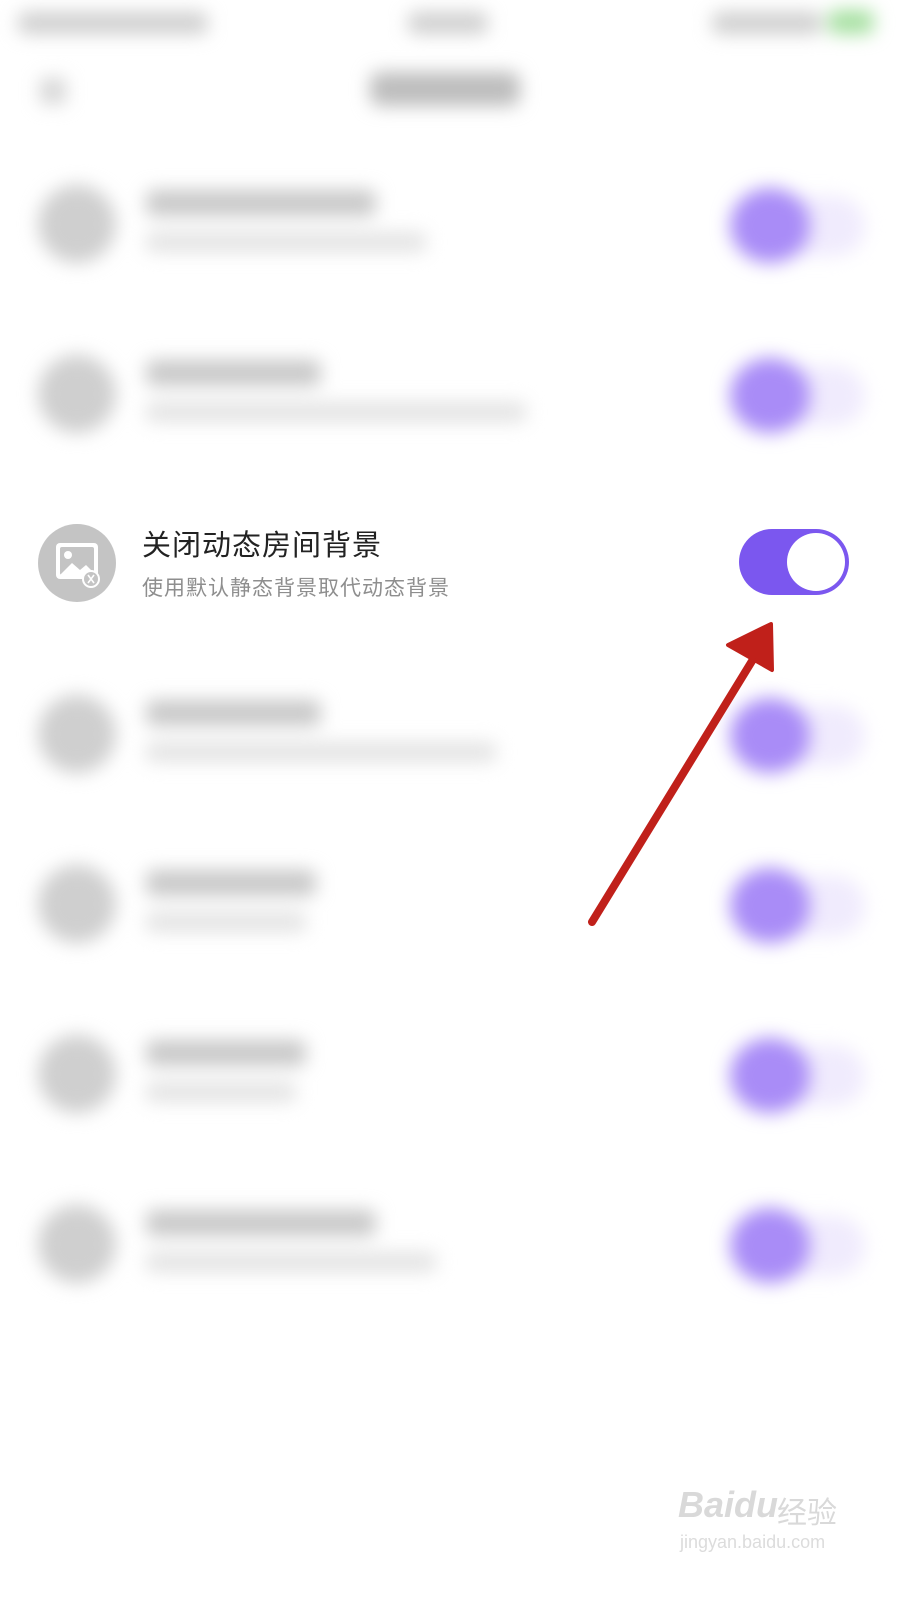  I want to click on image-icon, so click(77, 563).